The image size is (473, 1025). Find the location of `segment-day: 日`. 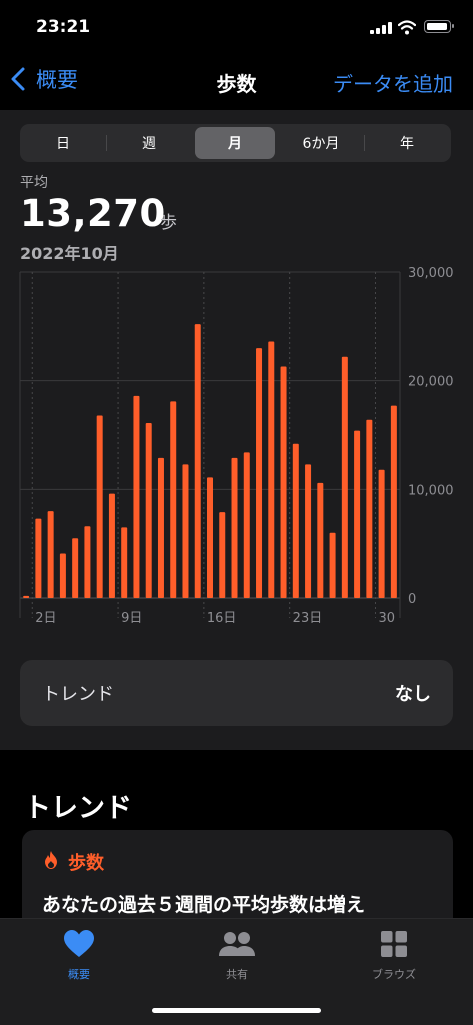

segment-day: 日 is located at coordinates (63, 143).